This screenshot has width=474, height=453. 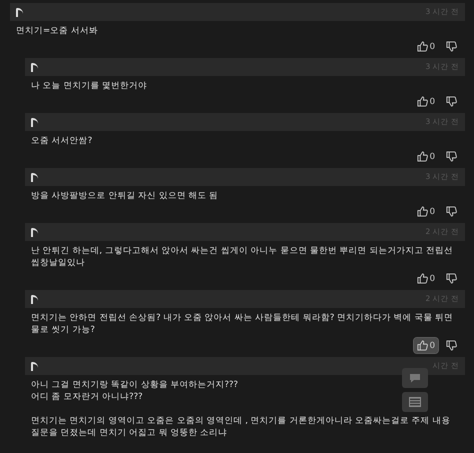 I want to click on comment-text: 면치기는 면치기의 영역이고 오줌은 오줌의 영역인데 , 면치기를 거론한게아니라 오줌싸는걸로 주제 내용 질문을 던졌는데 면치기 어짋고 뭐 엉뚱한 소리냐, so click(x=241, y=427).